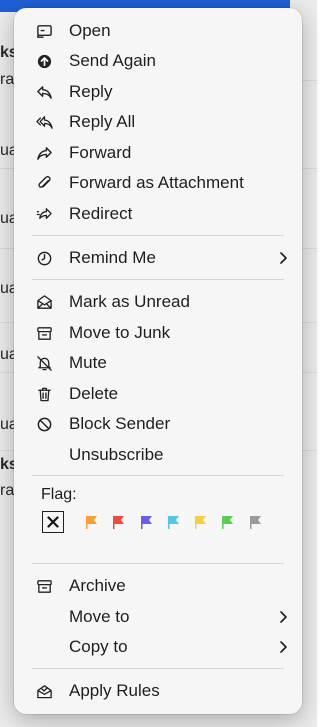 The image size is (320, 727). What do you see at coordinates (44, 302) in the screenshot?
I see `envelope-open-icon` at bounding box center [44, 302].